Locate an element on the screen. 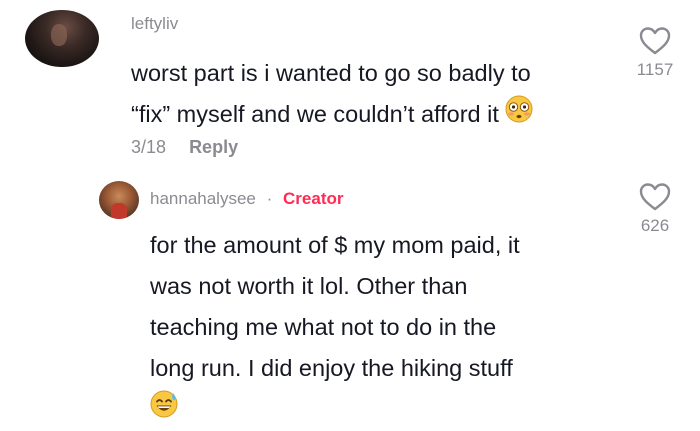 This screenshot has width=700, height=431. reply-header: hannahalysee · Creator is located at coordinates (246, 199).